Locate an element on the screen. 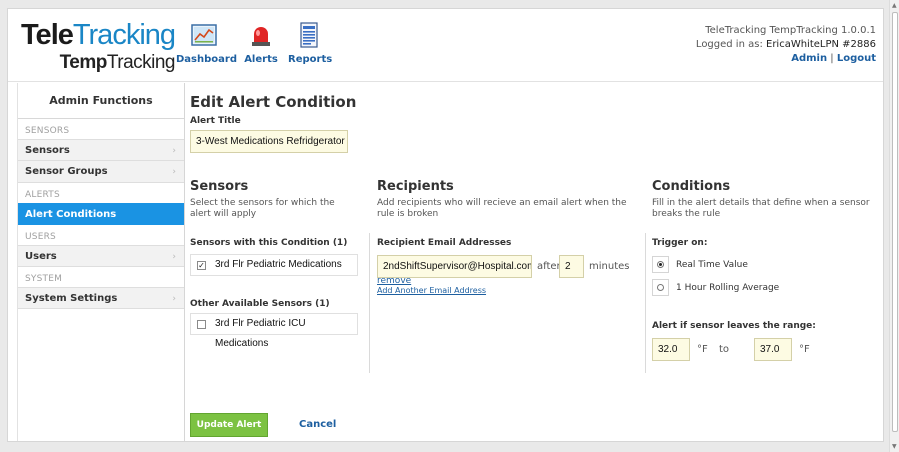 This screenshot has width=899, height=452. nav-reports: Reports is located at coordinates (310, 43).